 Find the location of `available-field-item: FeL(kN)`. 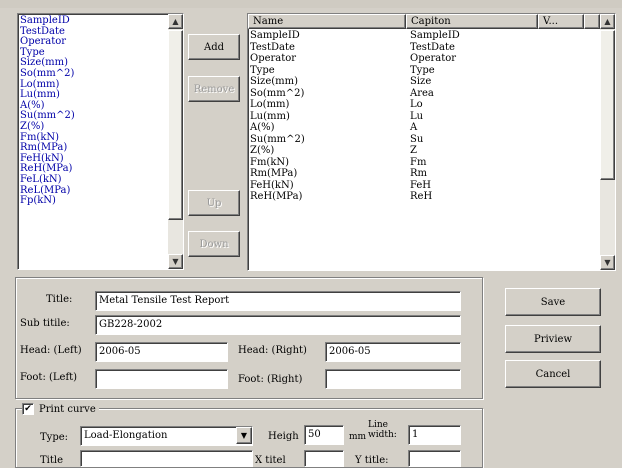

available-field-item: FeL(kN) is located at coordinates (47, 180).